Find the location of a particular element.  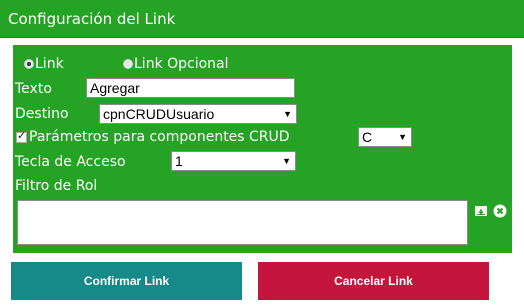

close-circle-icon is located at coordinates (500, 211).